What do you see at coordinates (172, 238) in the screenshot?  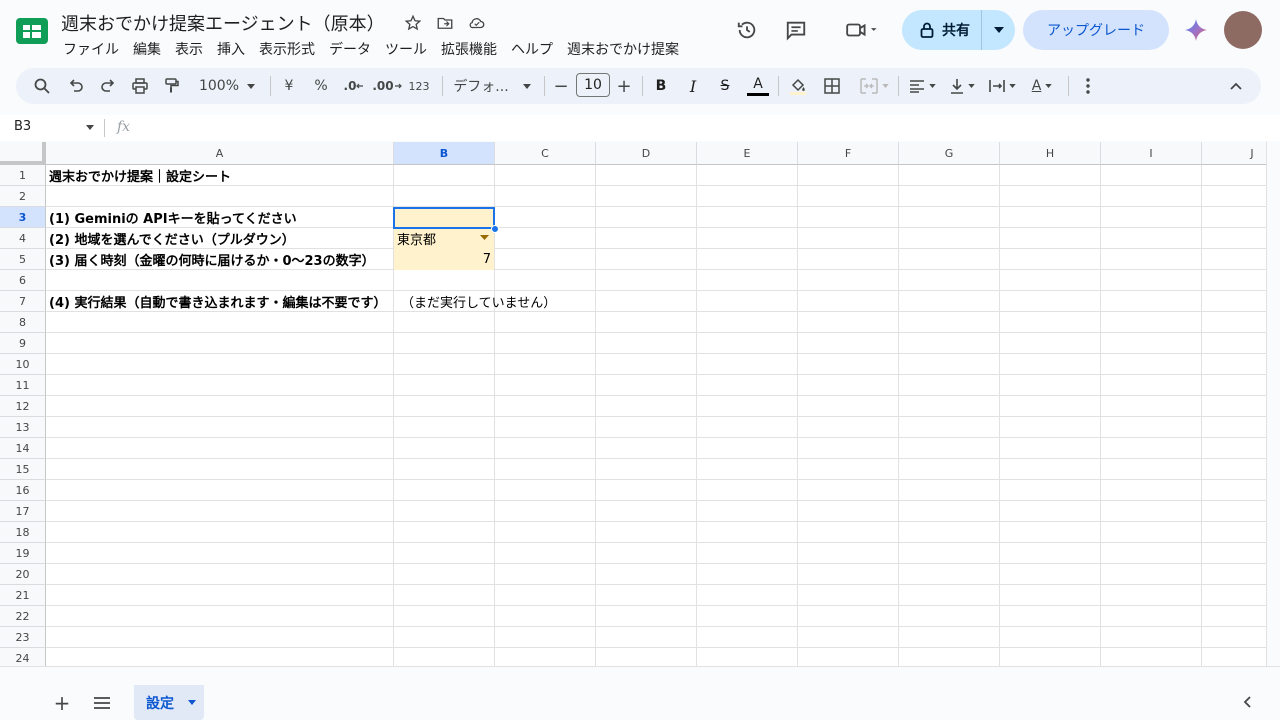 I see `cell-a4: (2) 地域を選んでください（プルダウン）` at bounding box center [172, 238].